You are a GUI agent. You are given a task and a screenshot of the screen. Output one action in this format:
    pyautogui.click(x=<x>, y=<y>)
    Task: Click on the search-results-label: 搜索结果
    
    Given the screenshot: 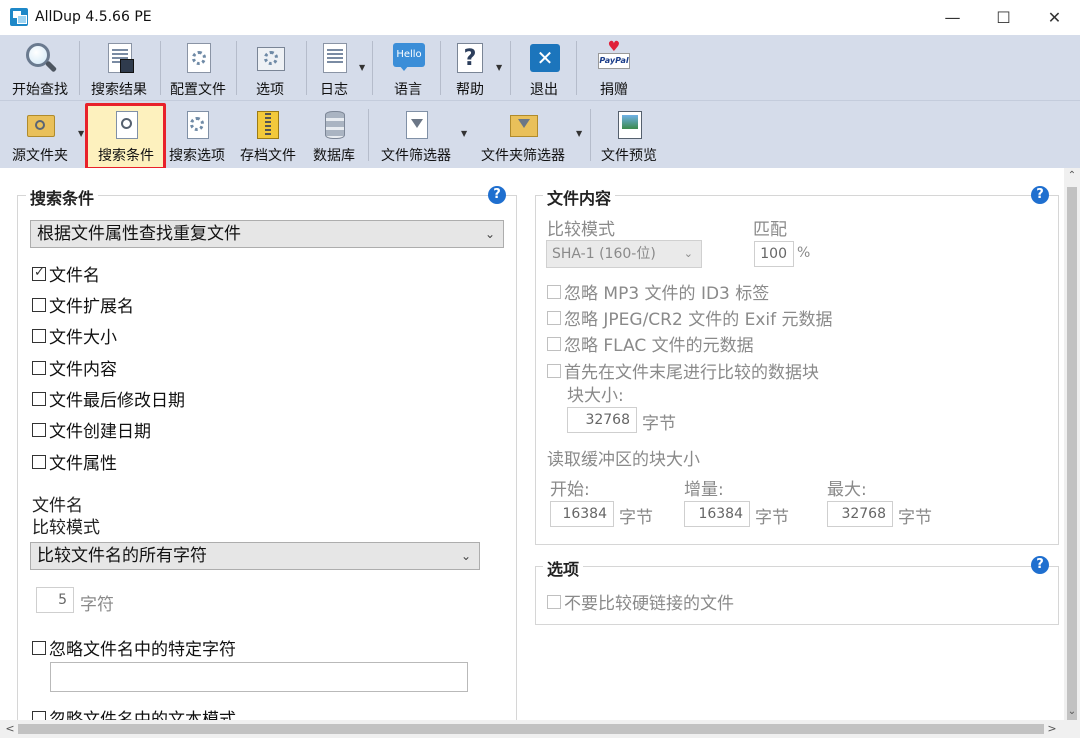 What is the action you would take?
    pyautogui.click(x=119, y=90)
    